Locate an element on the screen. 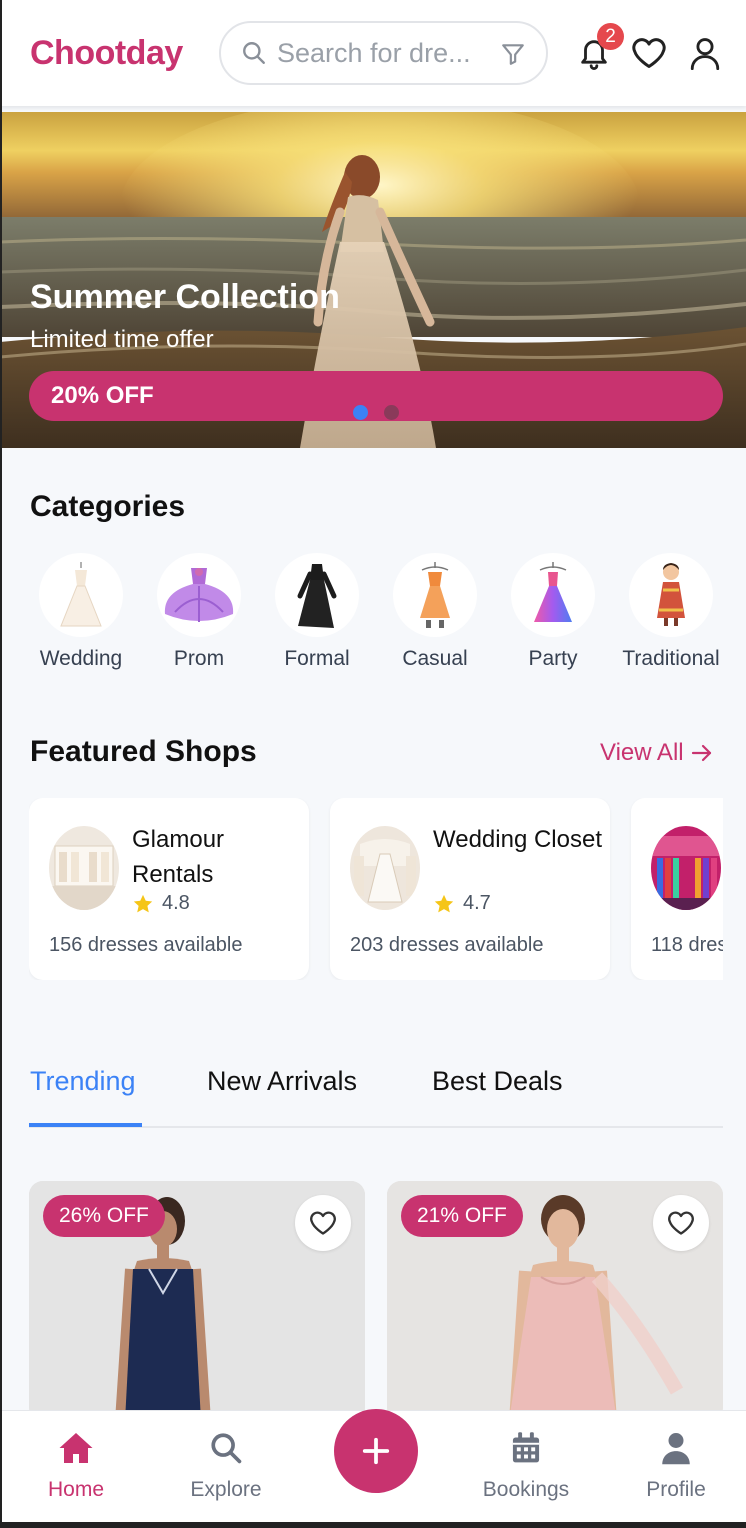 The height and width of the screenshot is (1528, 746). notification-badge: 2 is located at coordinates (610, 36).